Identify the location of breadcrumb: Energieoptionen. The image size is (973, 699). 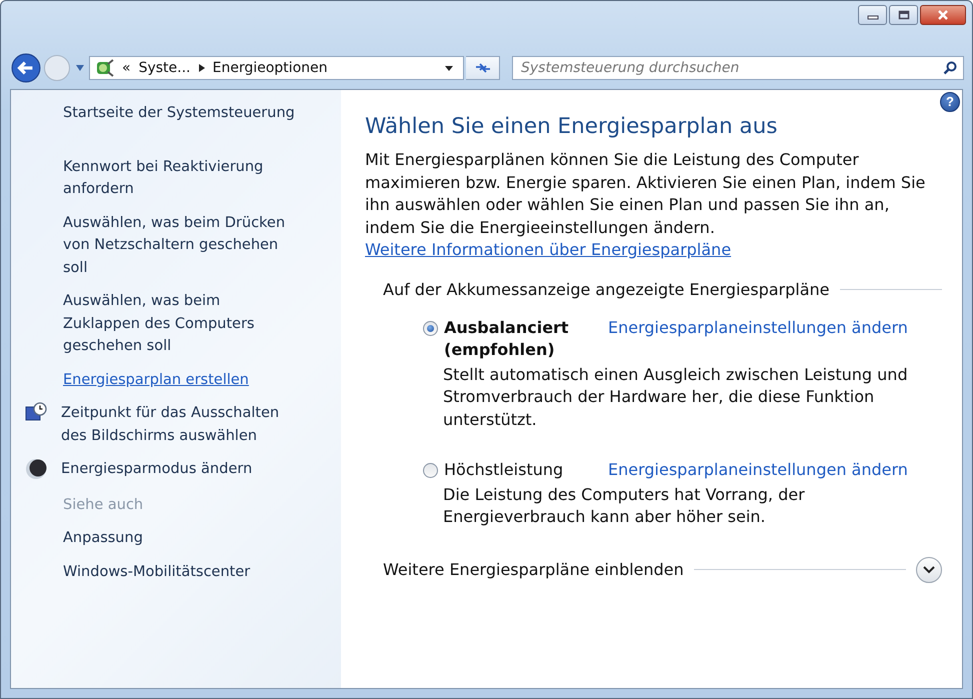
(270, 68).